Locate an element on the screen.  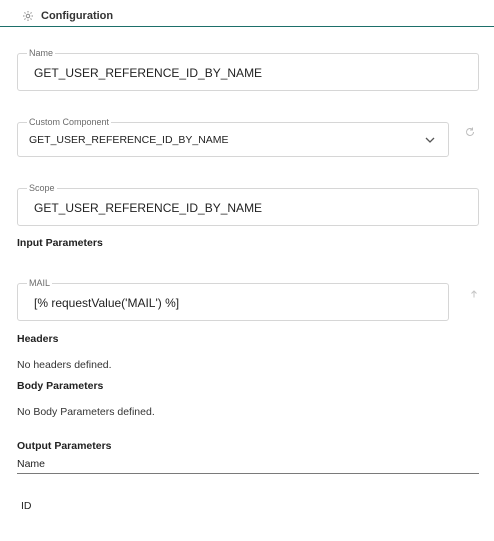
name-field-label: Name is located at coordinates (41, 53).